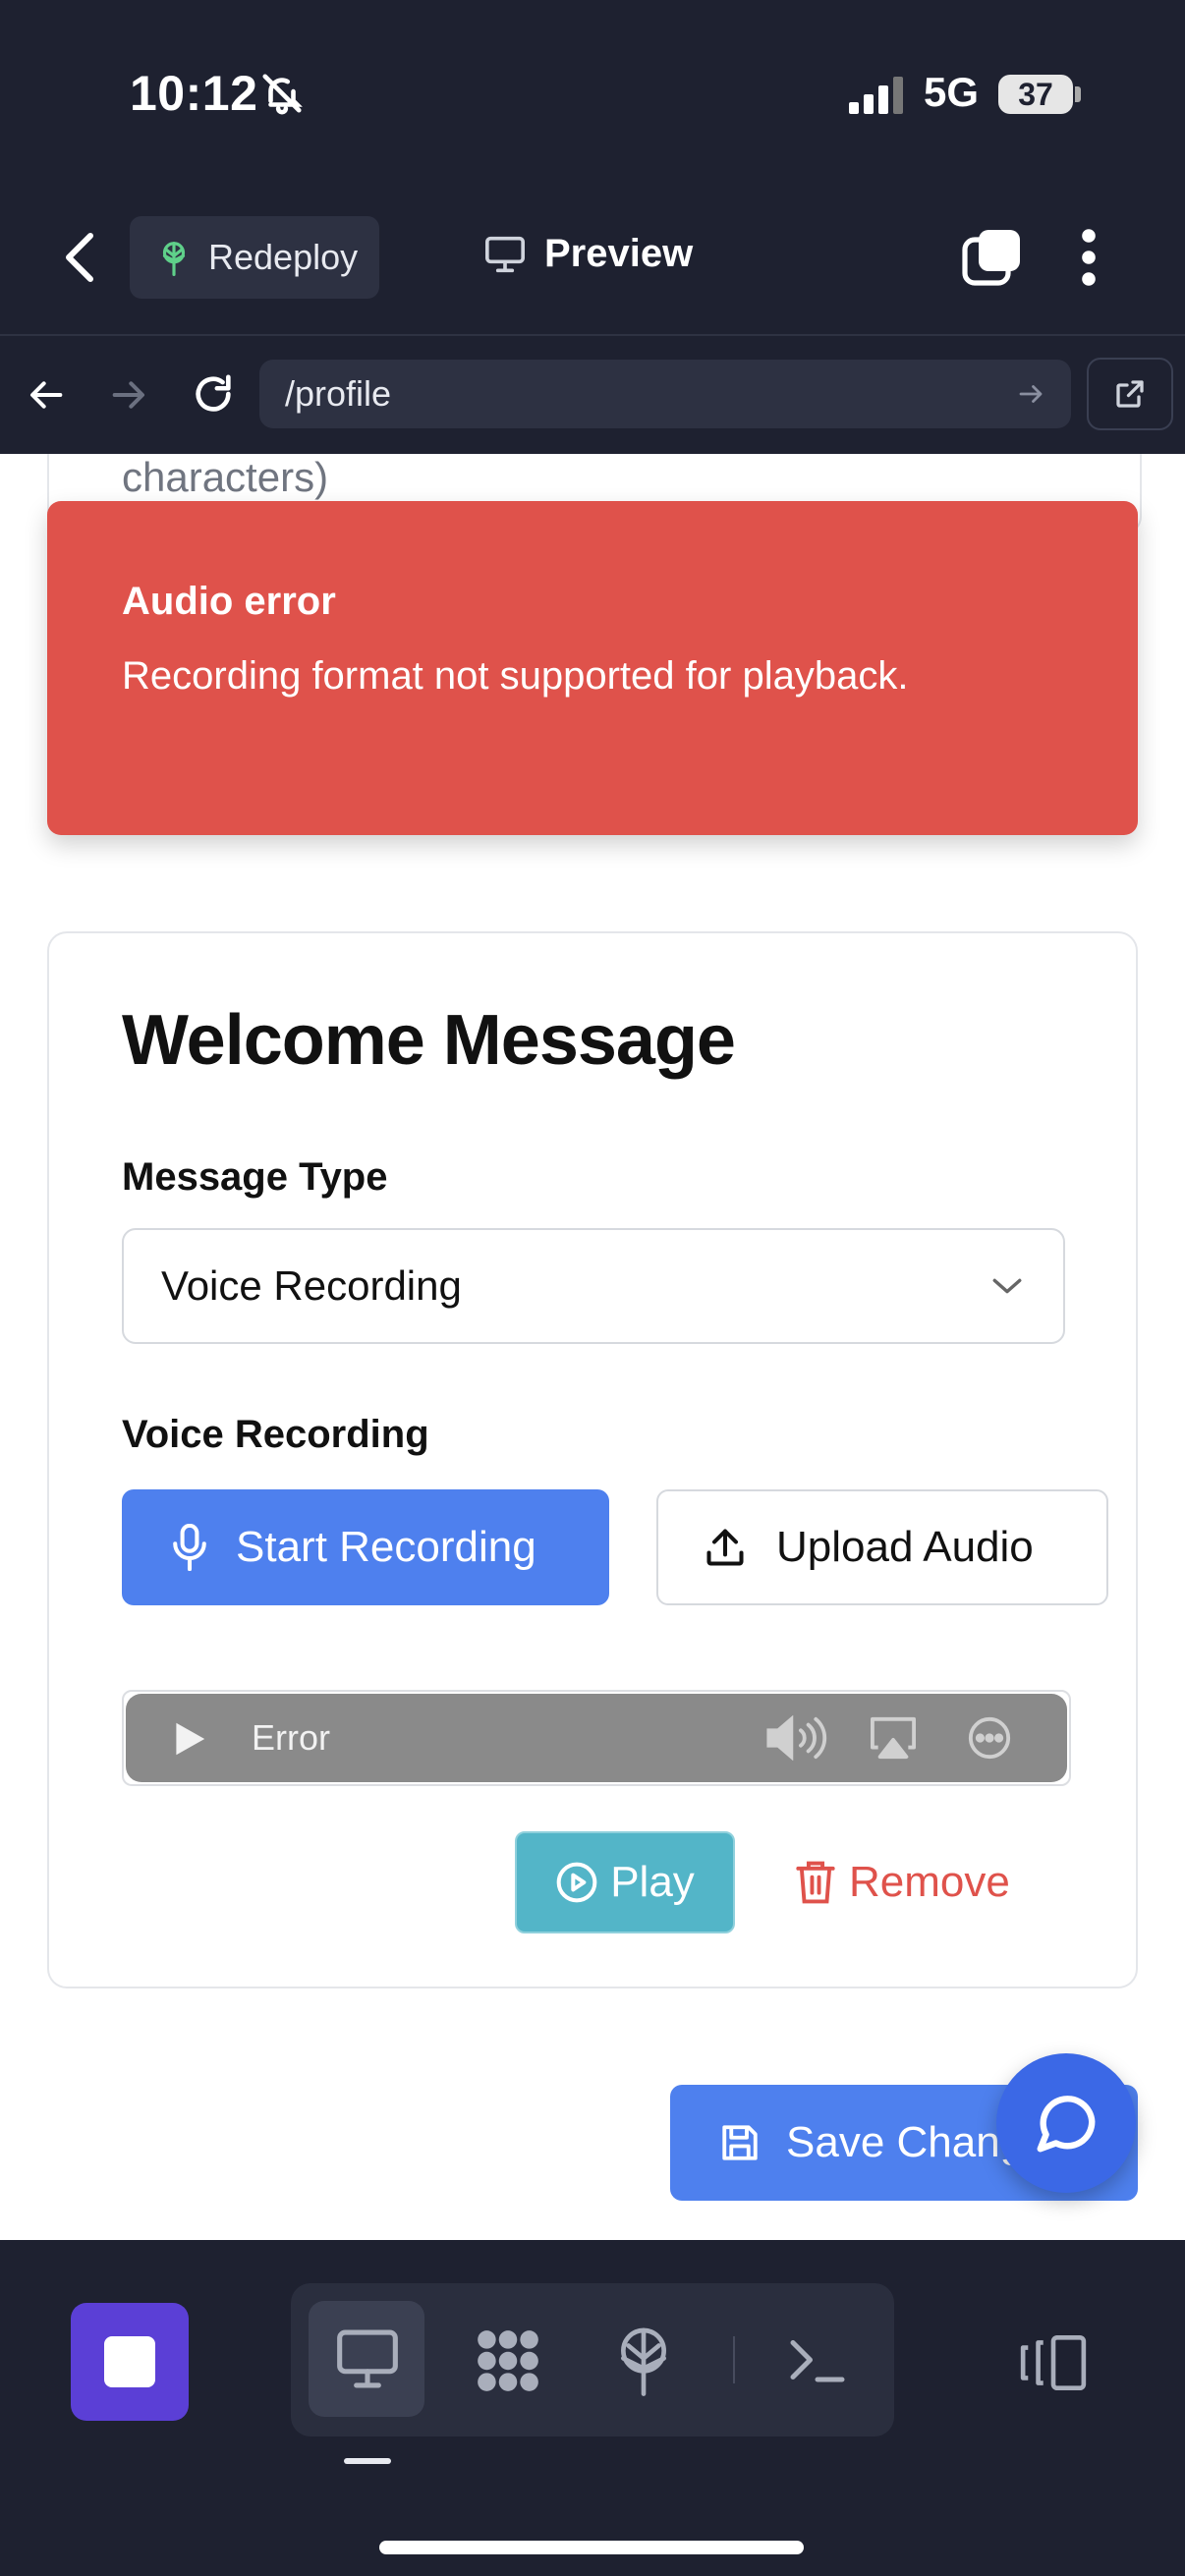 The height and width of the screenshot is (2576, 1185). I want to click on deploy-icon, so click(643, 2363).